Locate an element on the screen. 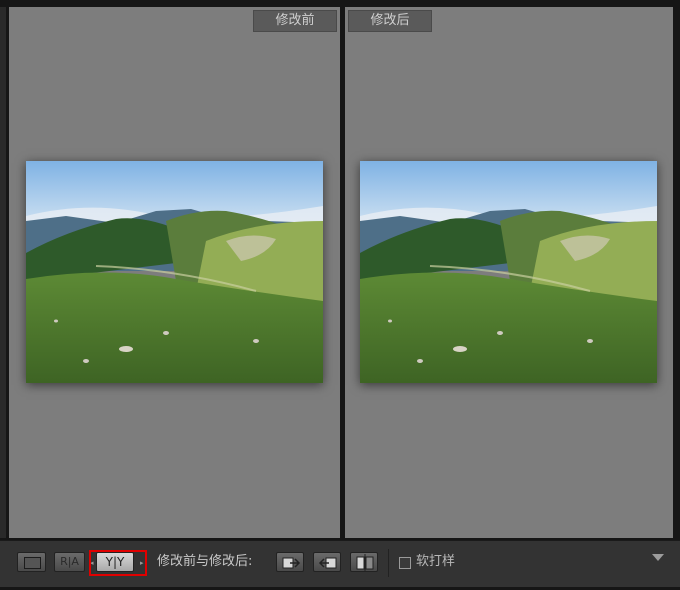  copy-before-to-after-icon is located at coordinates (291, 563).